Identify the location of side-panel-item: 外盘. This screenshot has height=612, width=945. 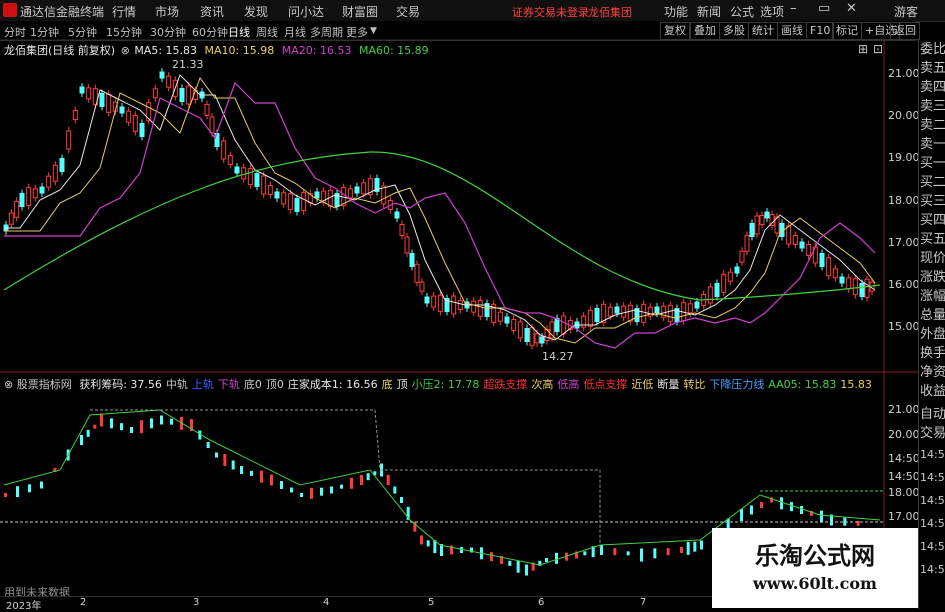
(932, 334).